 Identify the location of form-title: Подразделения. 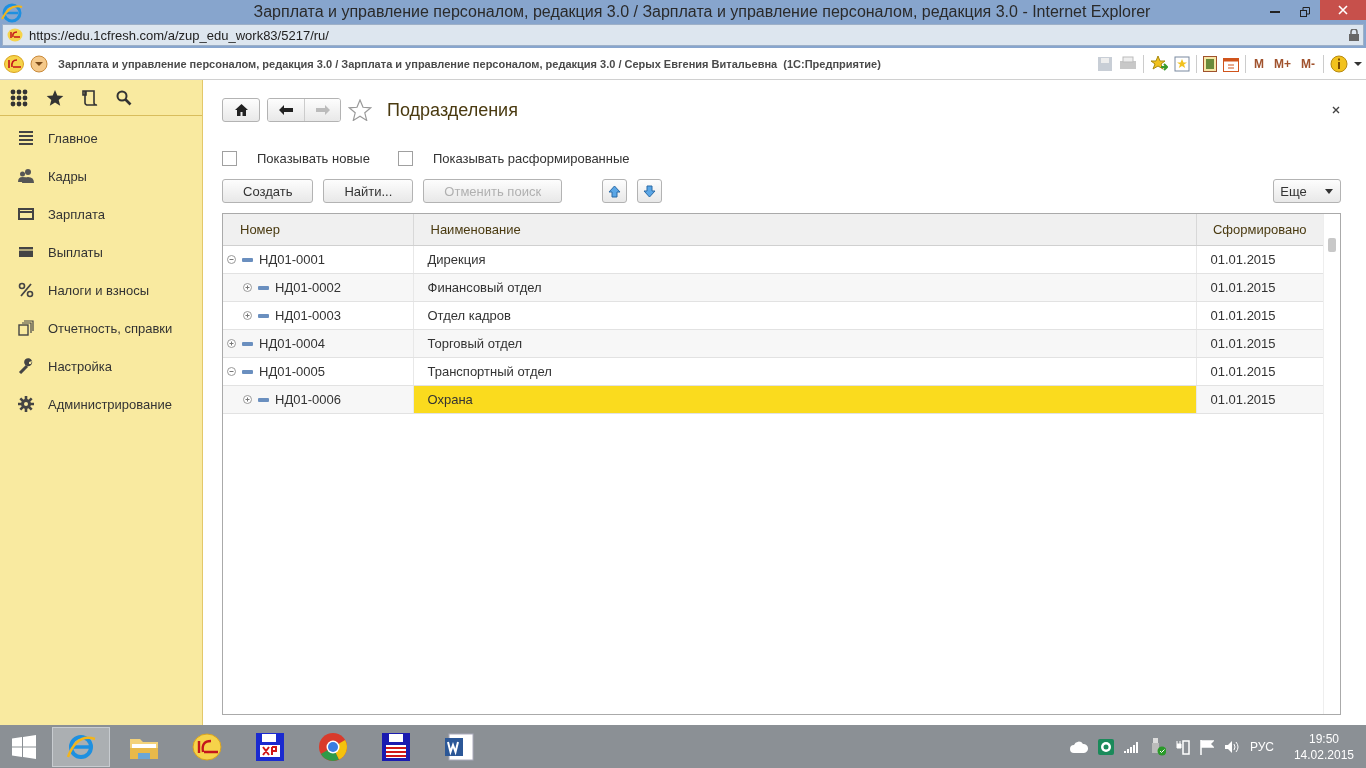
(453, 110).